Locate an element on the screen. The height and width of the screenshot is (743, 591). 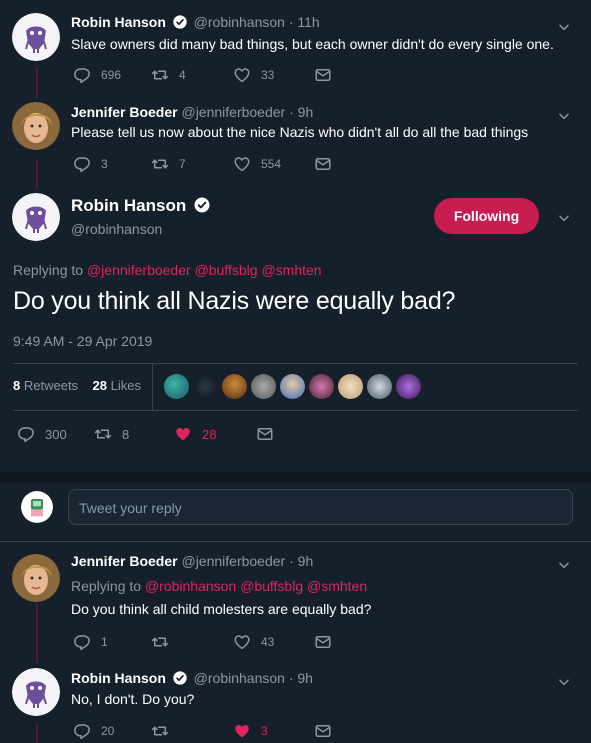
thread-connector is located at coordinates (37, 733).